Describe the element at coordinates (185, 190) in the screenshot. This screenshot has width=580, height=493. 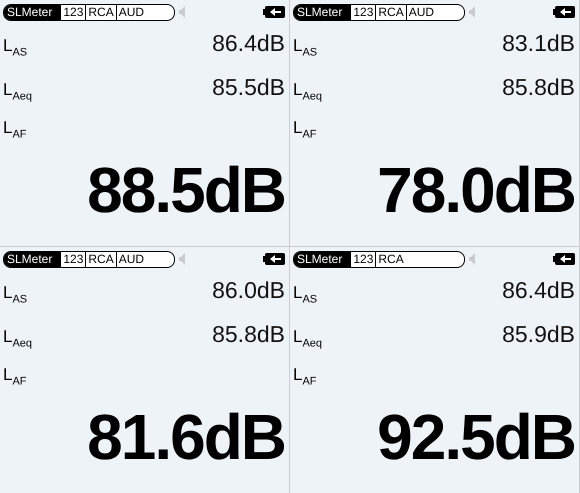
I see `main-reading: 88.5dB` at that location.